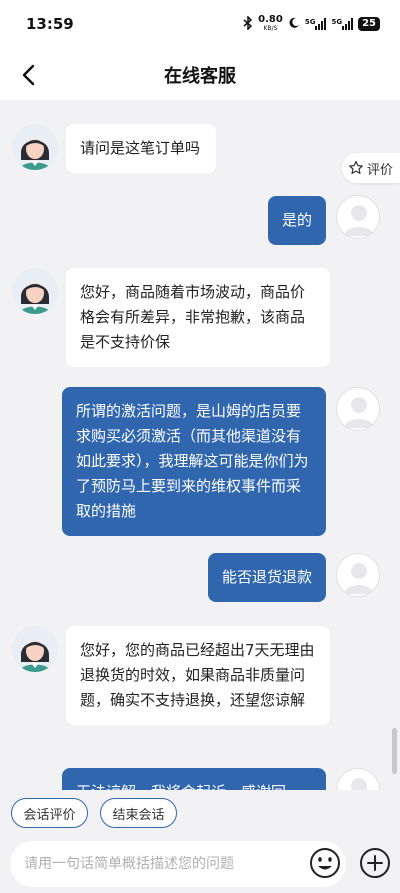 This screenshot has width=400, height=893. I want to click on rate-button: 评价, so click(371, 168).